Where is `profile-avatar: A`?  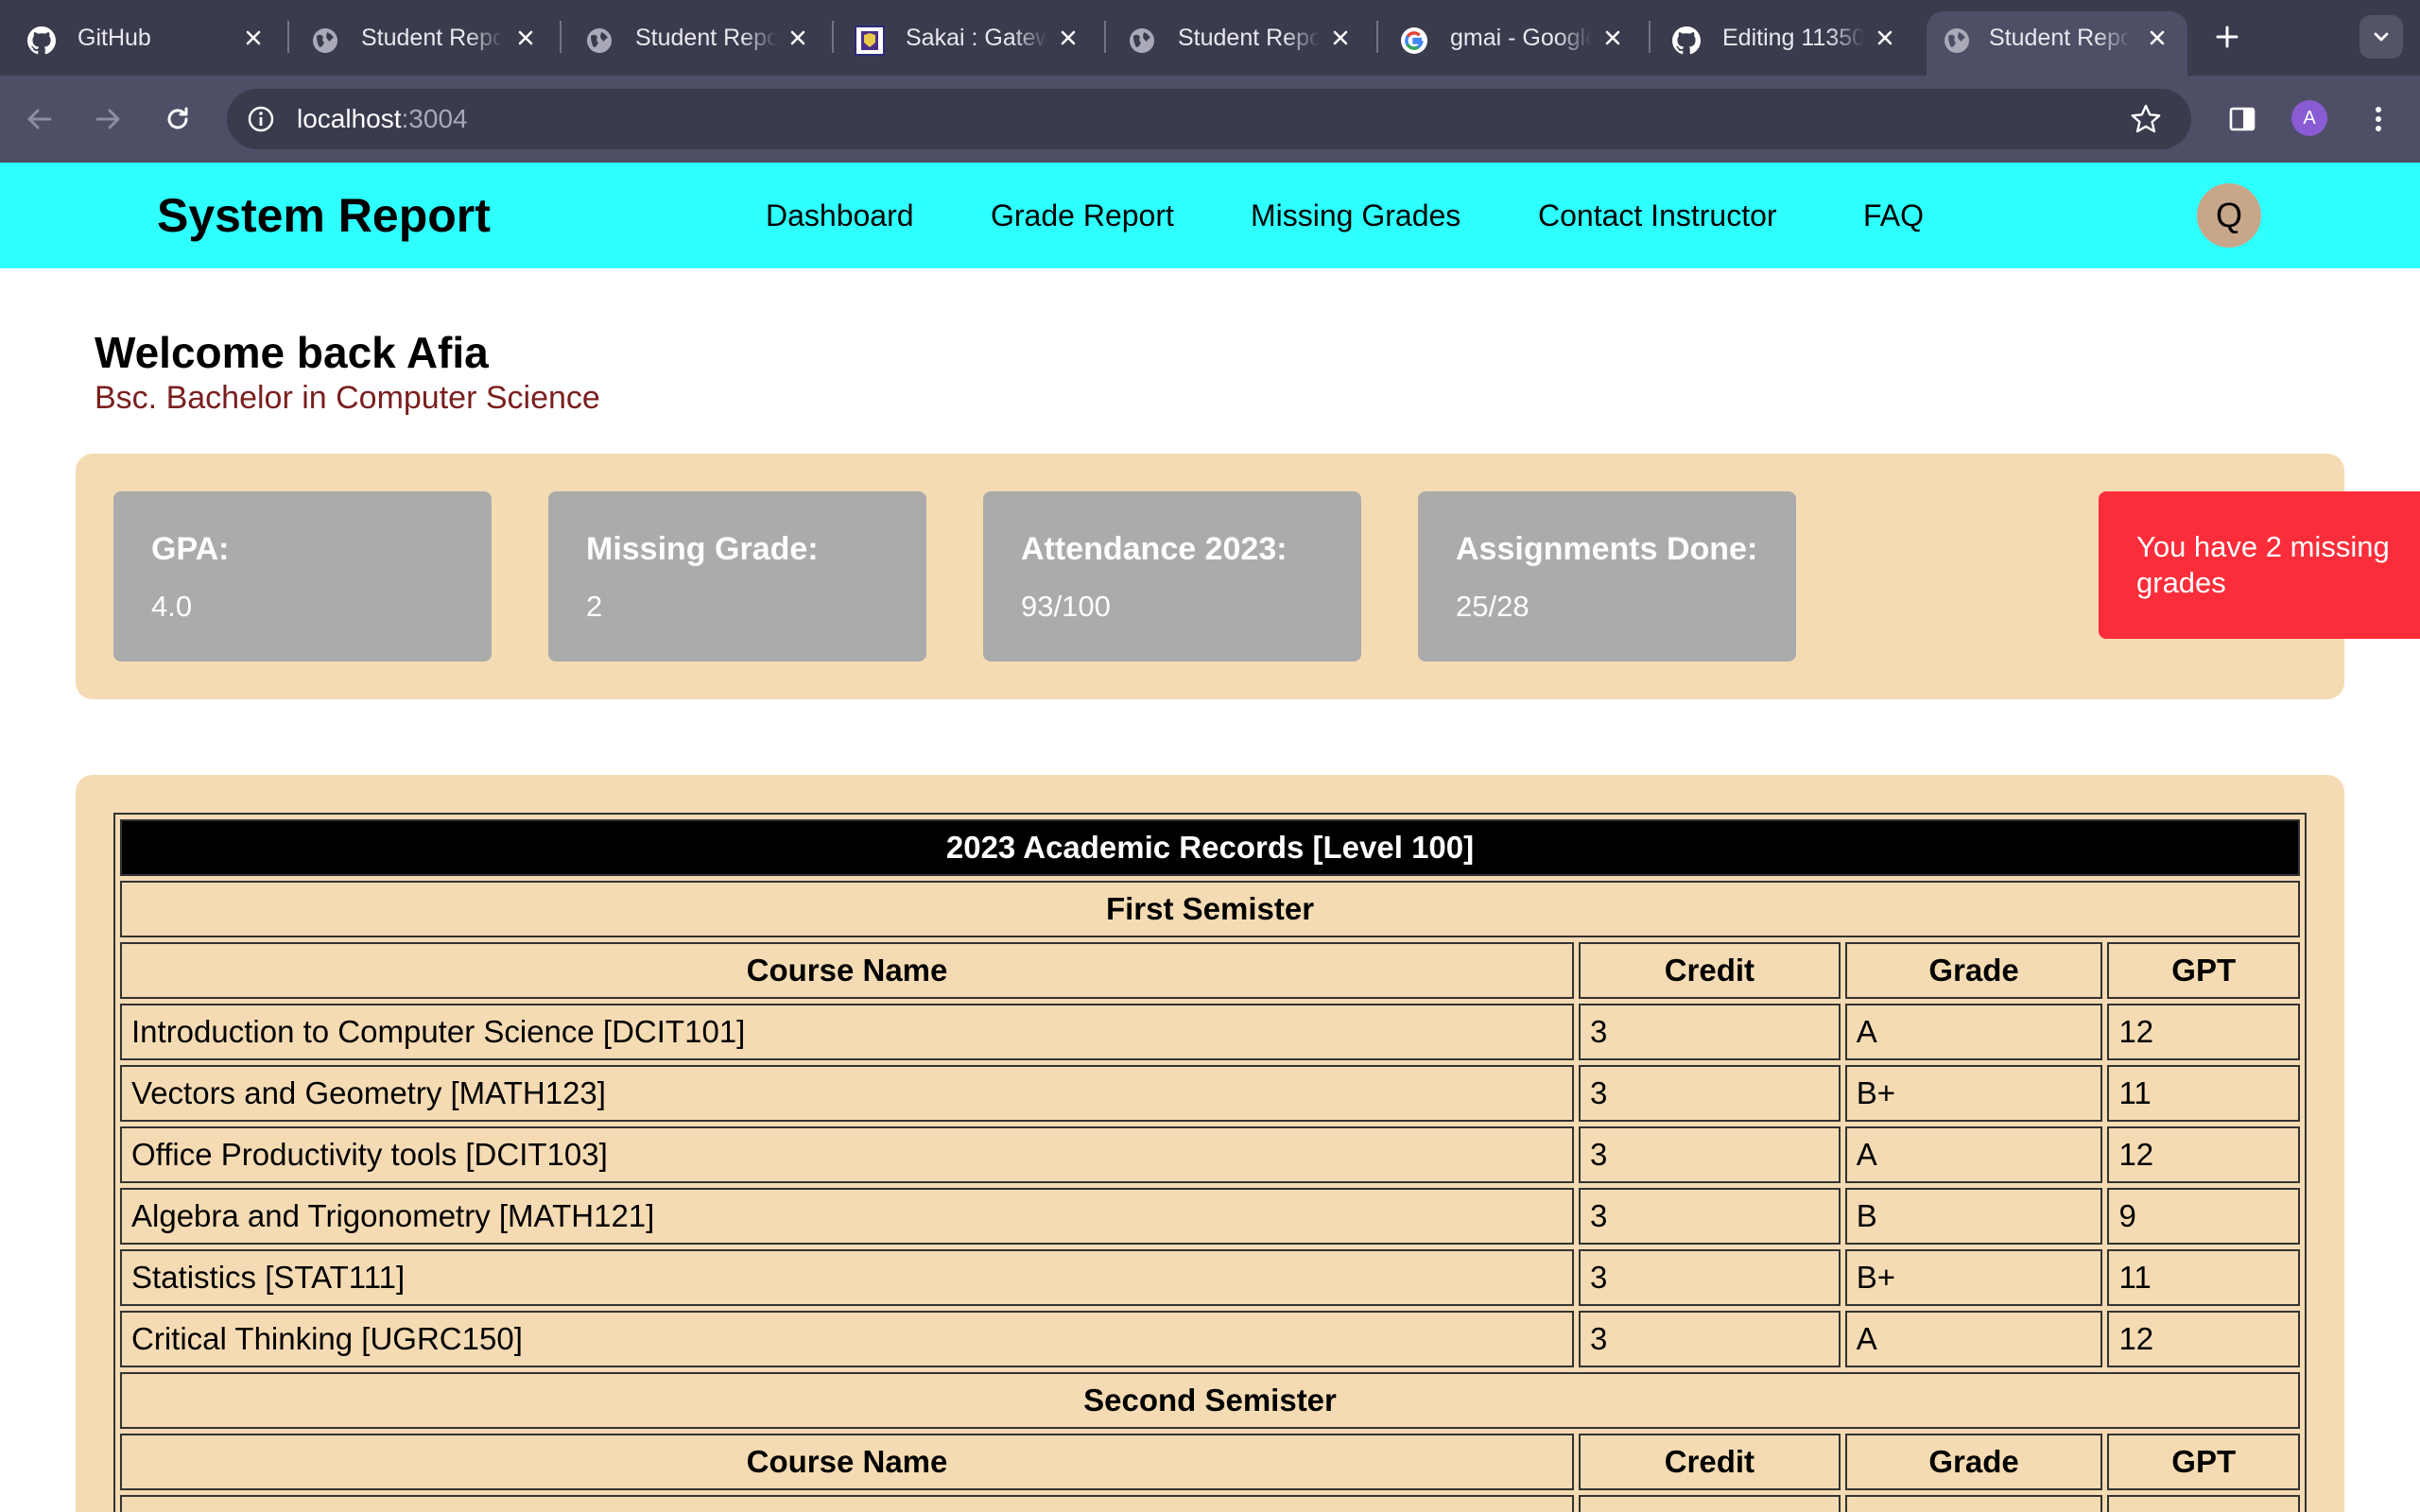 profile-avatar: A is located at coordinates (2309, 118).